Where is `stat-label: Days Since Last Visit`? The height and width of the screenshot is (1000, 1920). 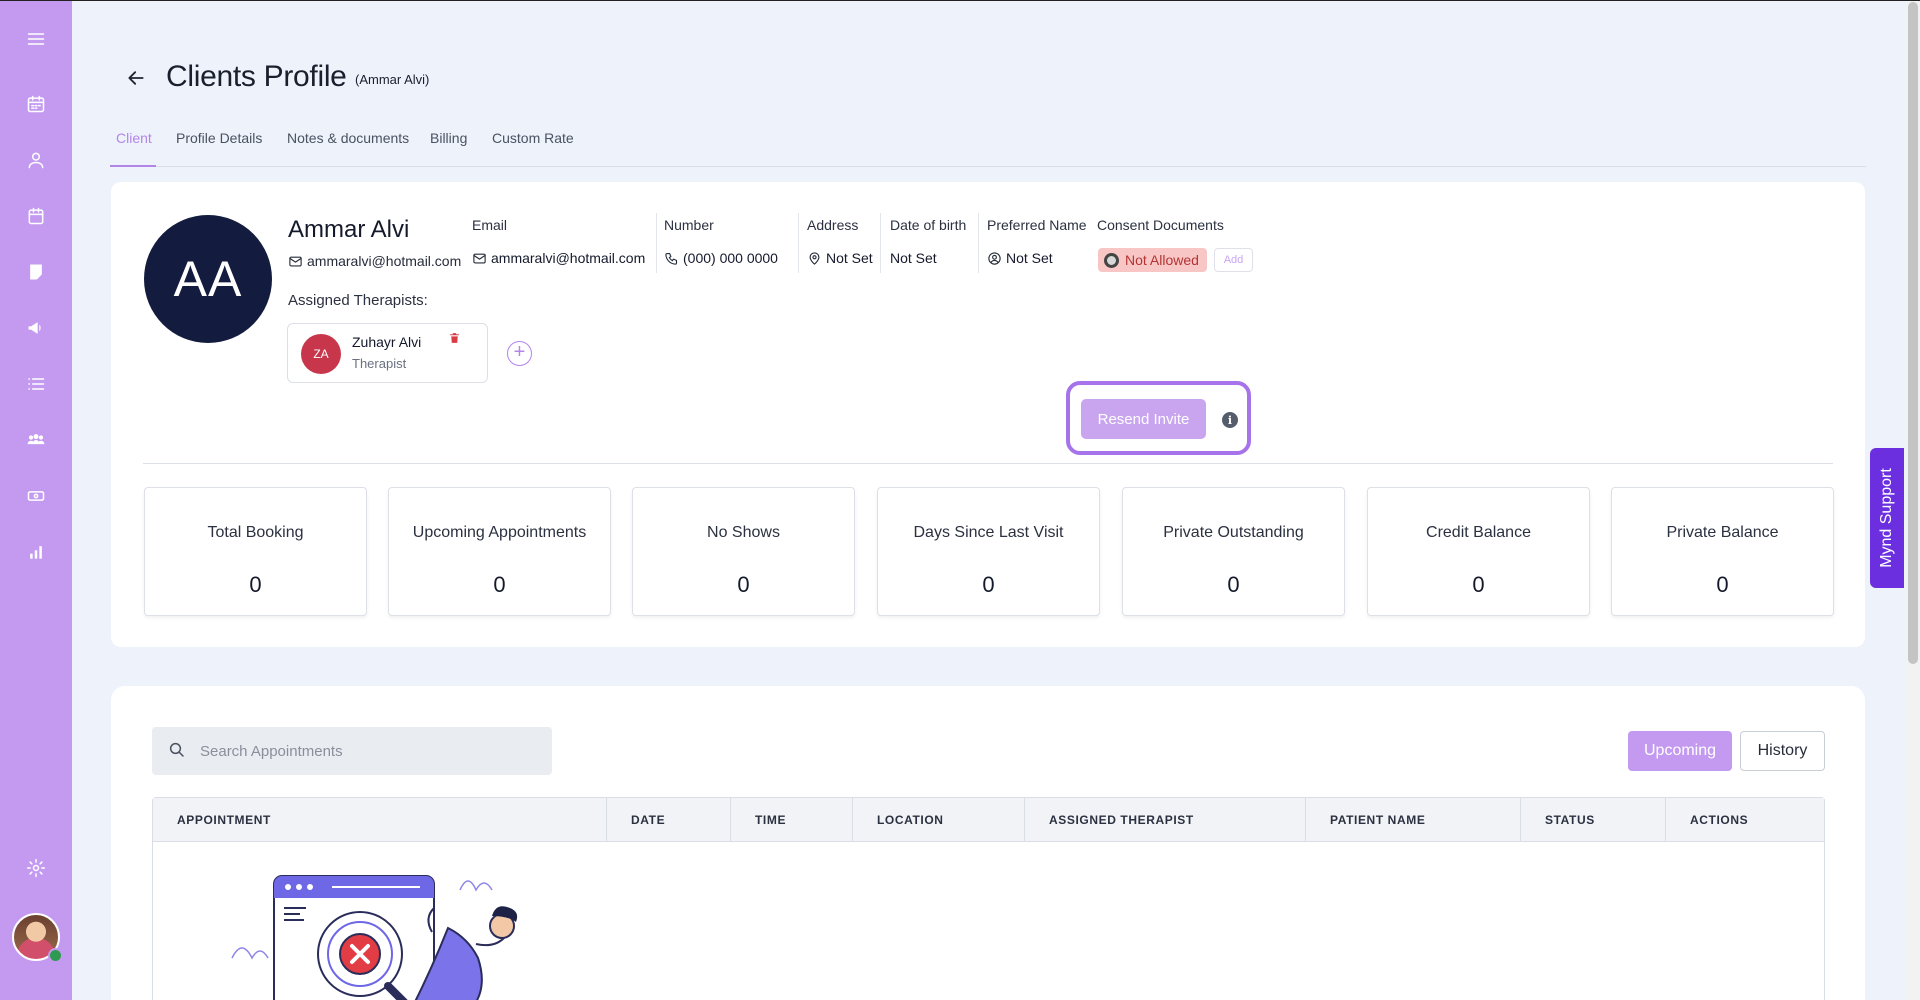 stat-label: Days Since Last Visit is located at coordinates (988, 532).